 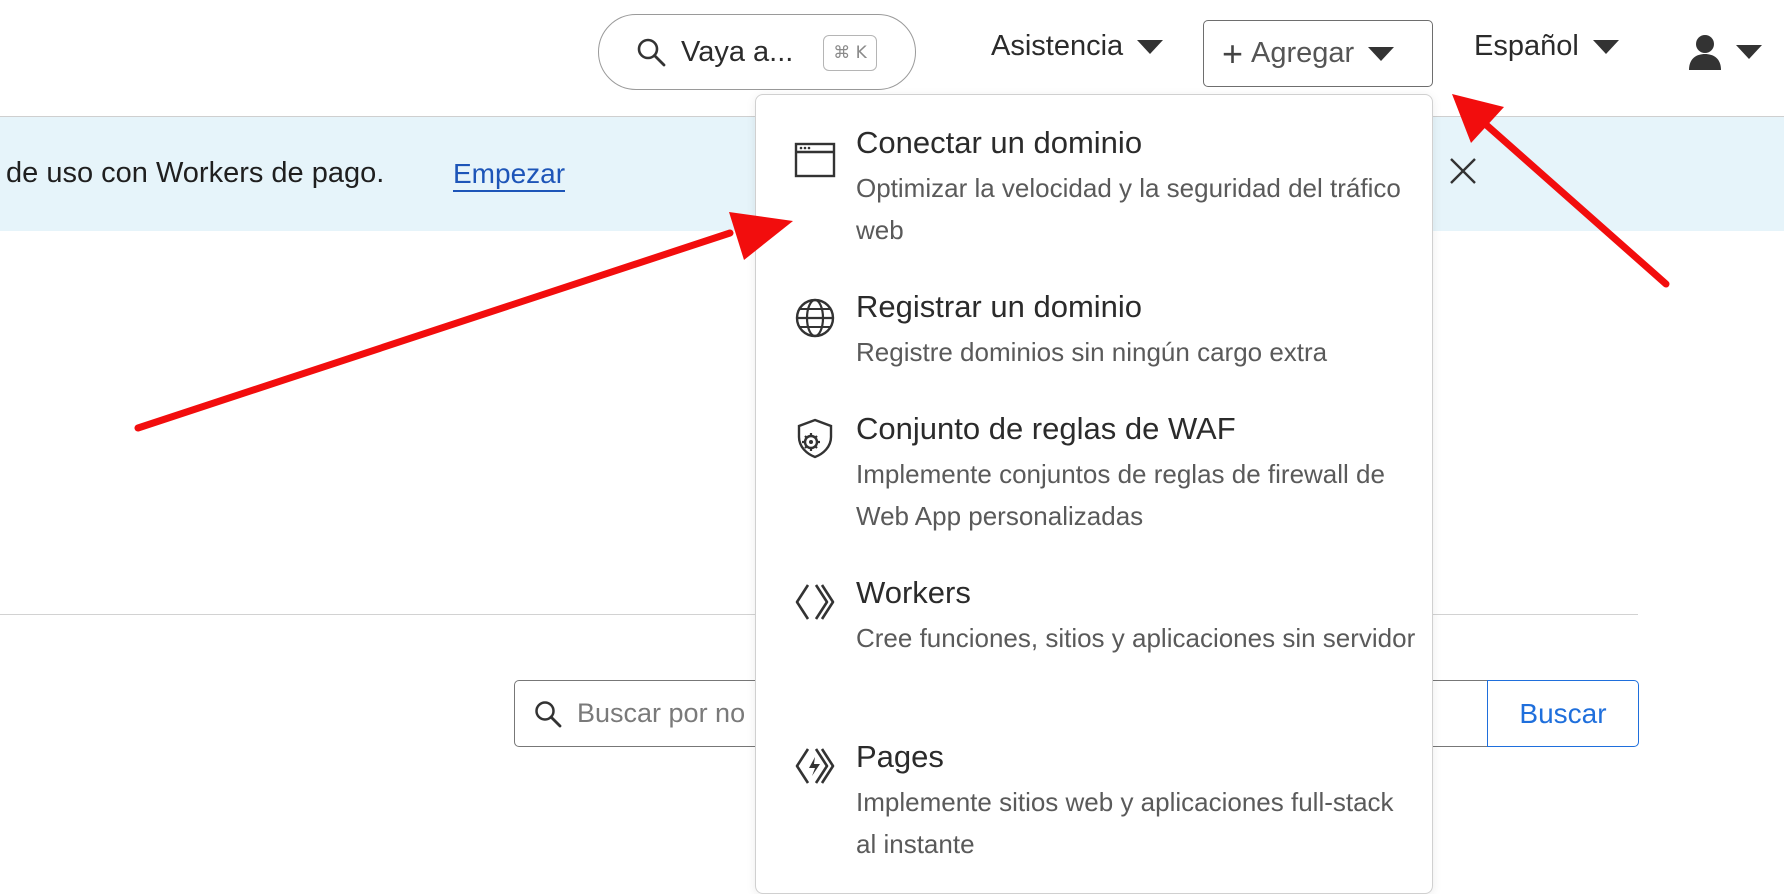 I want to click on menu-item-title: Conjunto de reglas de WAF, so click(x=1046, y=428).